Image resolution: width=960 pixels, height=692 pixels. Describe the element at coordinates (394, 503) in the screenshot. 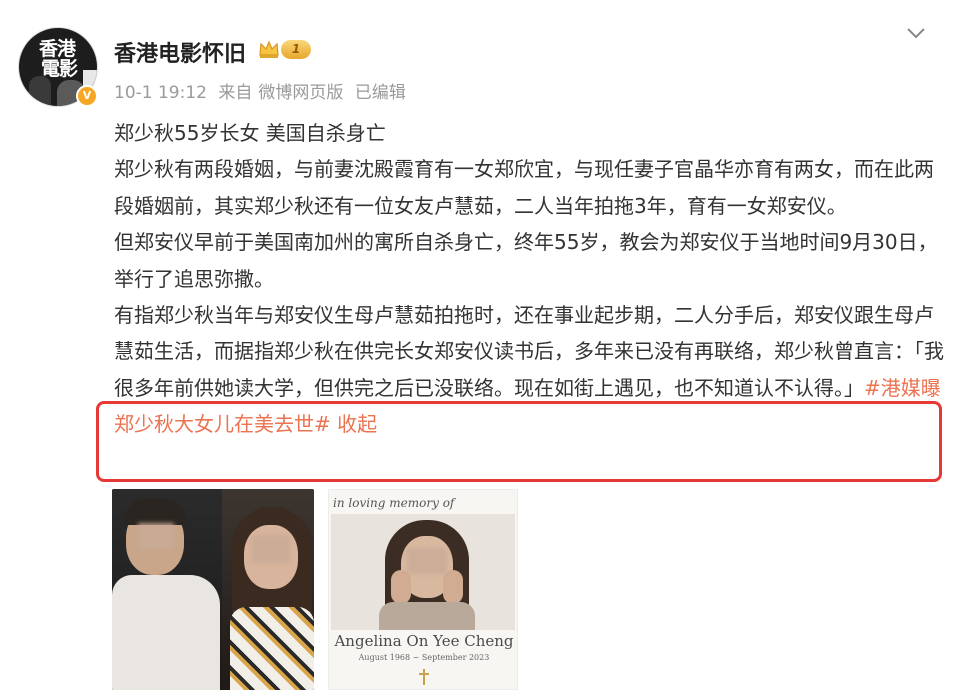

I see `memorial-header: in loving memory of` at that location.